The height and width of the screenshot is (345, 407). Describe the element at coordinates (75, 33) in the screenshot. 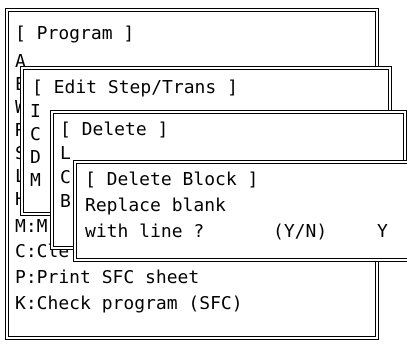

I see `program-menu-title: [ Program ]` at that location.